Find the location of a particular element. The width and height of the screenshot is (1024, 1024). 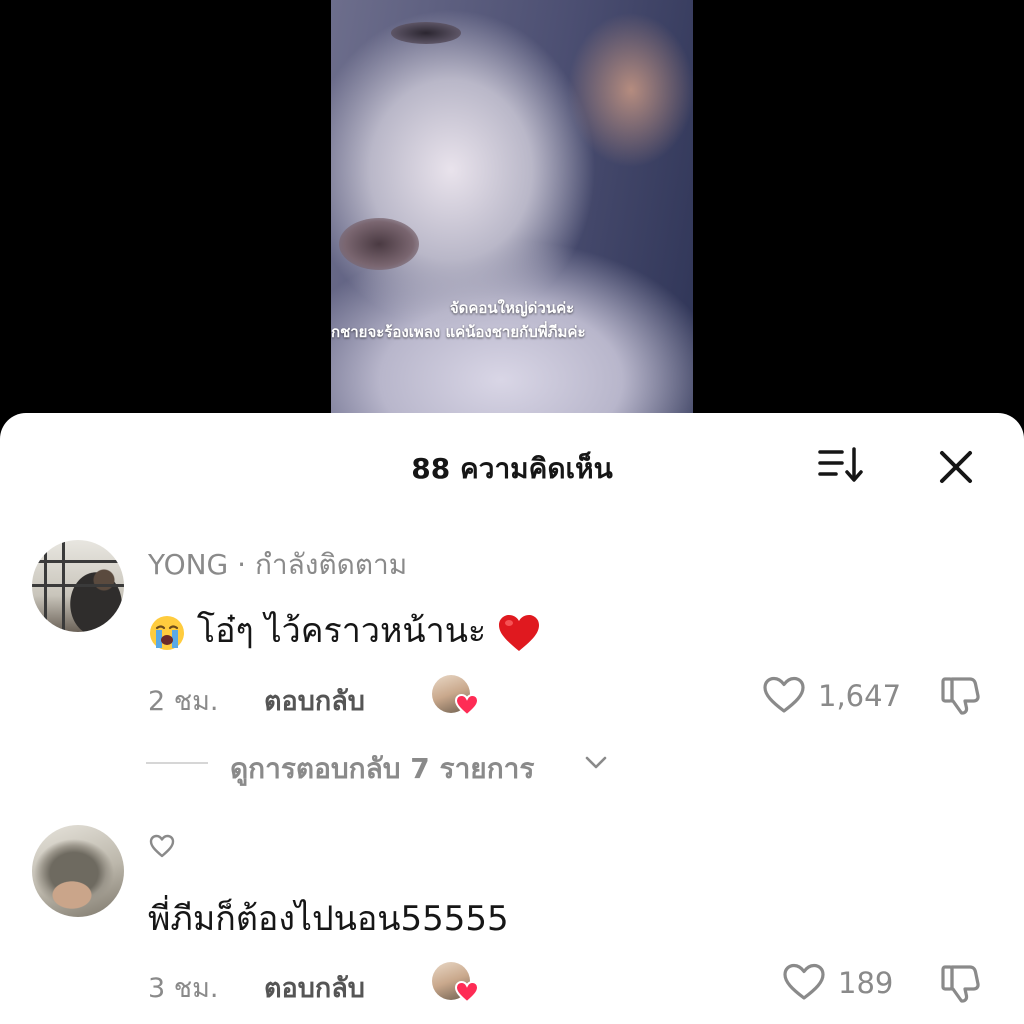

divider is located at coordinates (177, 763).